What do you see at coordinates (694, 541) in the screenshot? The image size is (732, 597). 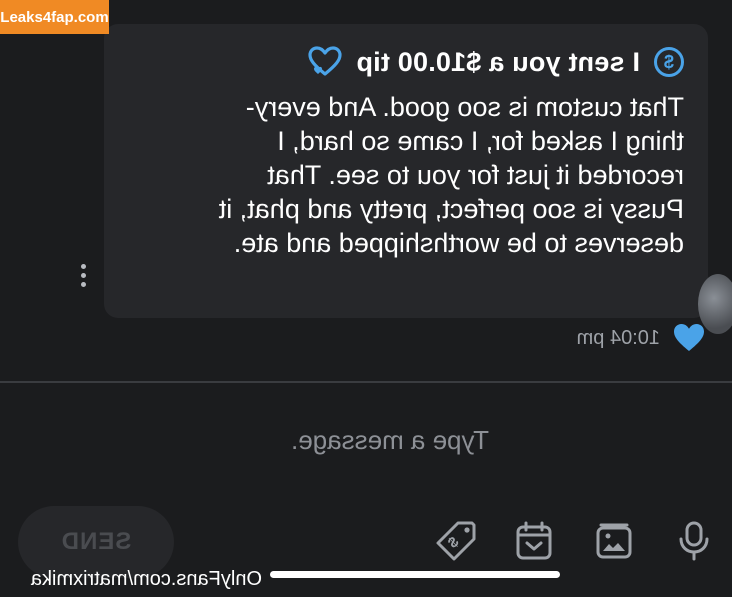 I see `mic-icon` at bounding box center [694, 541].